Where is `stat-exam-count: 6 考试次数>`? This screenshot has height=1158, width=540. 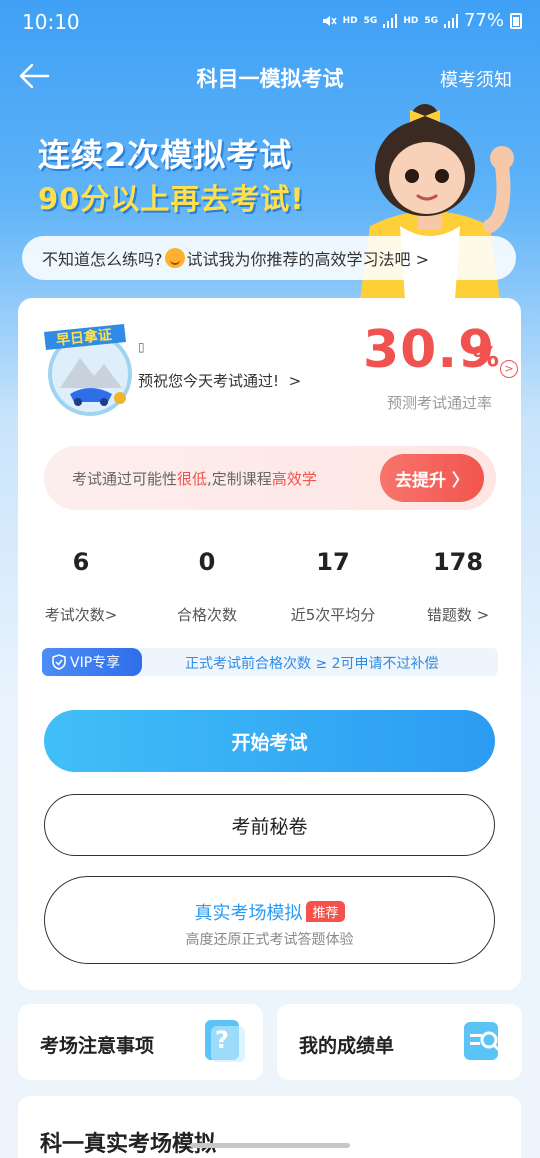 stat-exam-count: 6 考试次数> is located at coordinates (81, 586).